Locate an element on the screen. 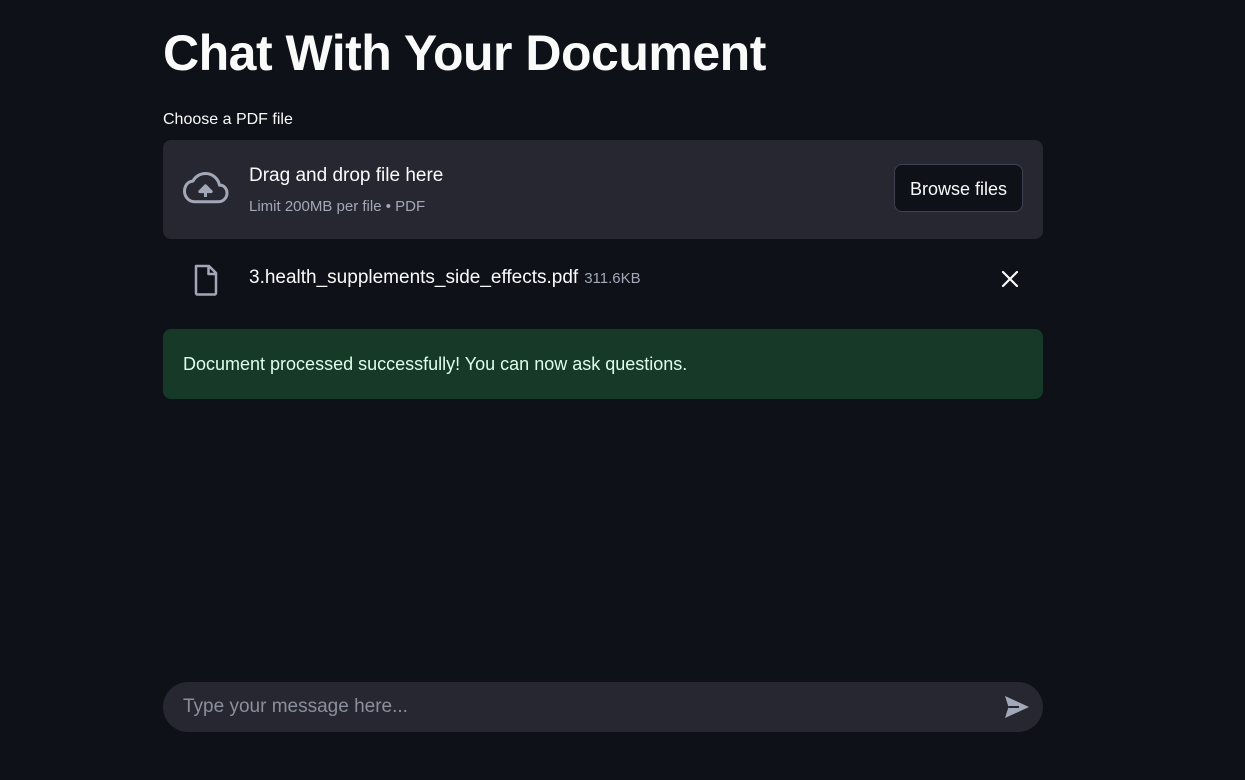 The image size is (1245, 780). chat-input-container is located at coordinates (603, 707).